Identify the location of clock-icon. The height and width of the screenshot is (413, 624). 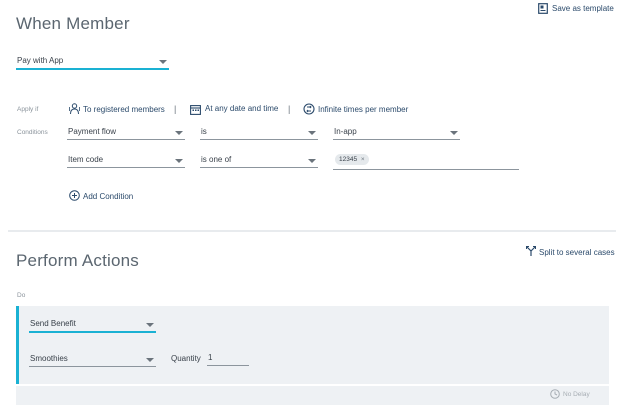
(555, 394).